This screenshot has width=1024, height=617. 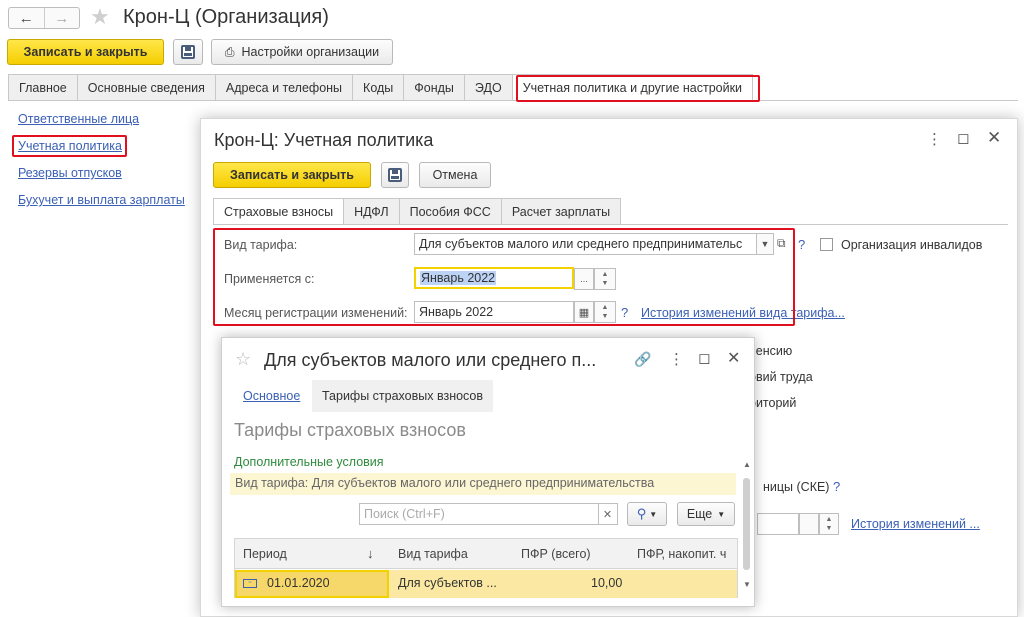 I want to click on hidden-text-ske: ницы (СКЕ), so click(x=796, y=487).